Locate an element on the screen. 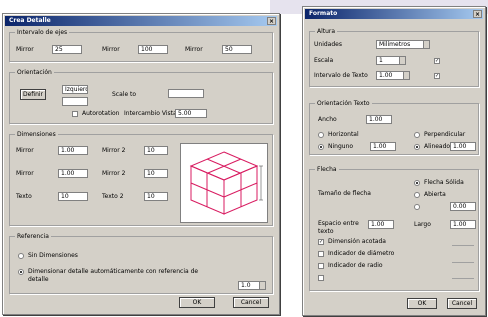 The height and width of the screenshot is (317, 488). dim-row-1-field-2: 10 is located at coordinates (156, 150).